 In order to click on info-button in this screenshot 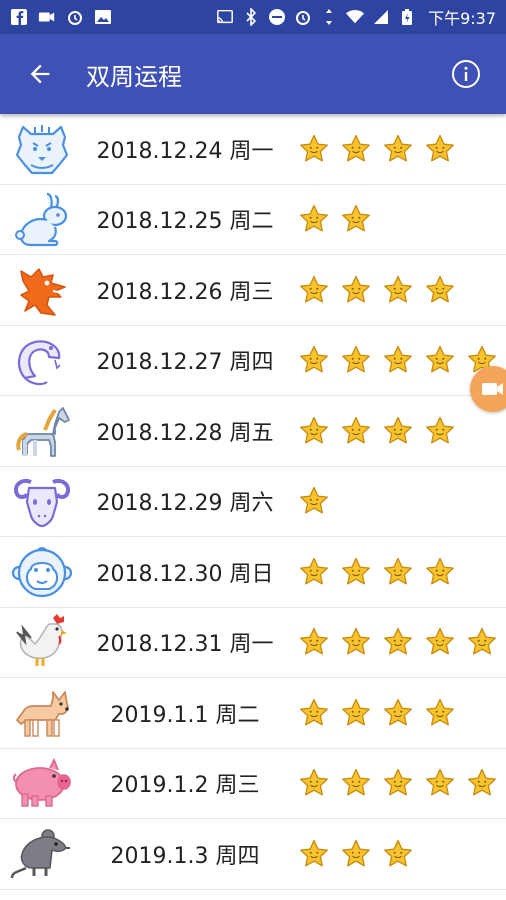, I will do `click(466, 74)`.